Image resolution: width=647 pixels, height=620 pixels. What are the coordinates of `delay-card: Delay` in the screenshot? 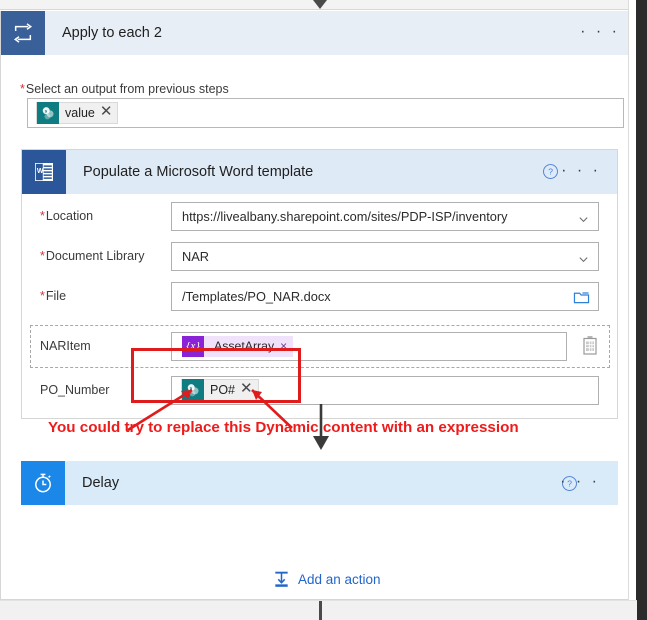 It's located at (319, 483).